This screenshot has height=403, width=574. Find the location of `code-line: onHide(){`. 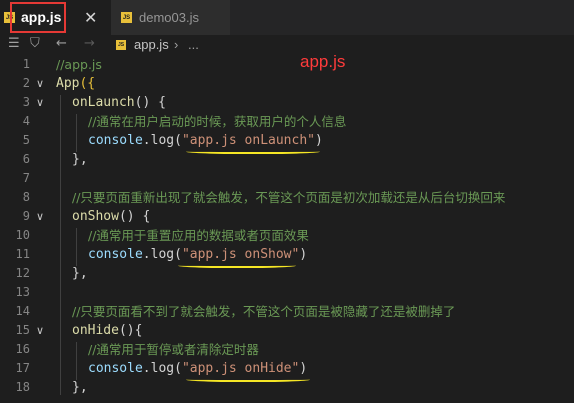

code-line: onHide(){ is located at coordinates (107, 330).